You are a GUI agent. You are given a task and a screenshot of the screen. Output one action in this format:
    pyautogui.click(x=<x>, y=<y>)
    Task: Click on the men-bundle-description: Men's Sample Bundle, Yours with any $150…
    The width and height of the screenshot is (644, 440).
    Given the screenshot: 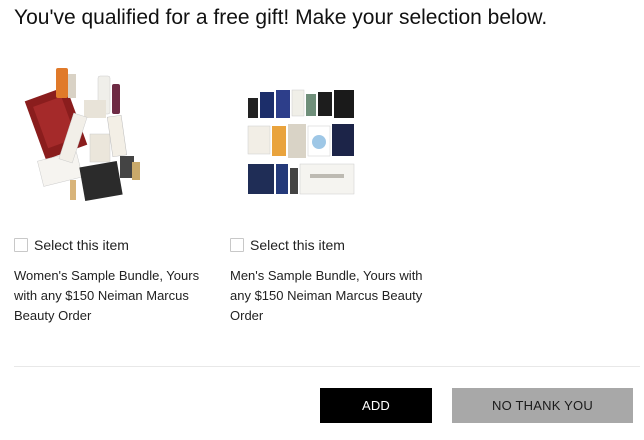 What is the action you would take?
    pyautogui.click(x=326, y=295)
    